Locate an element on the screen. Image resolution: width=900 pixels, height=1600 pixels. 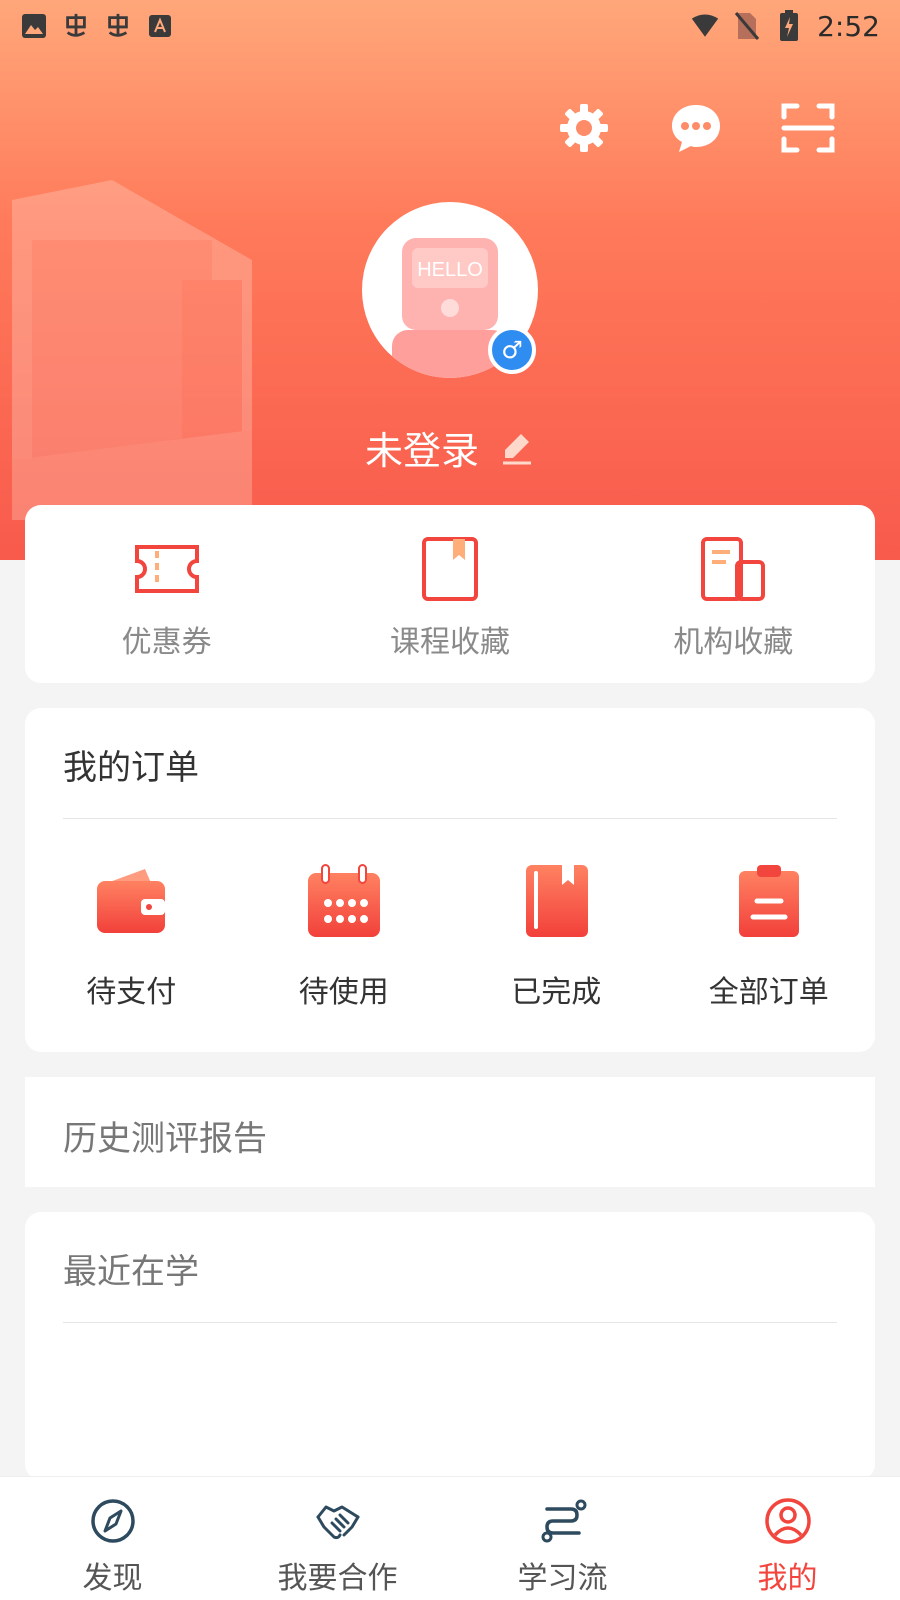
clipboard-icon is located at coordinates (768, 901).